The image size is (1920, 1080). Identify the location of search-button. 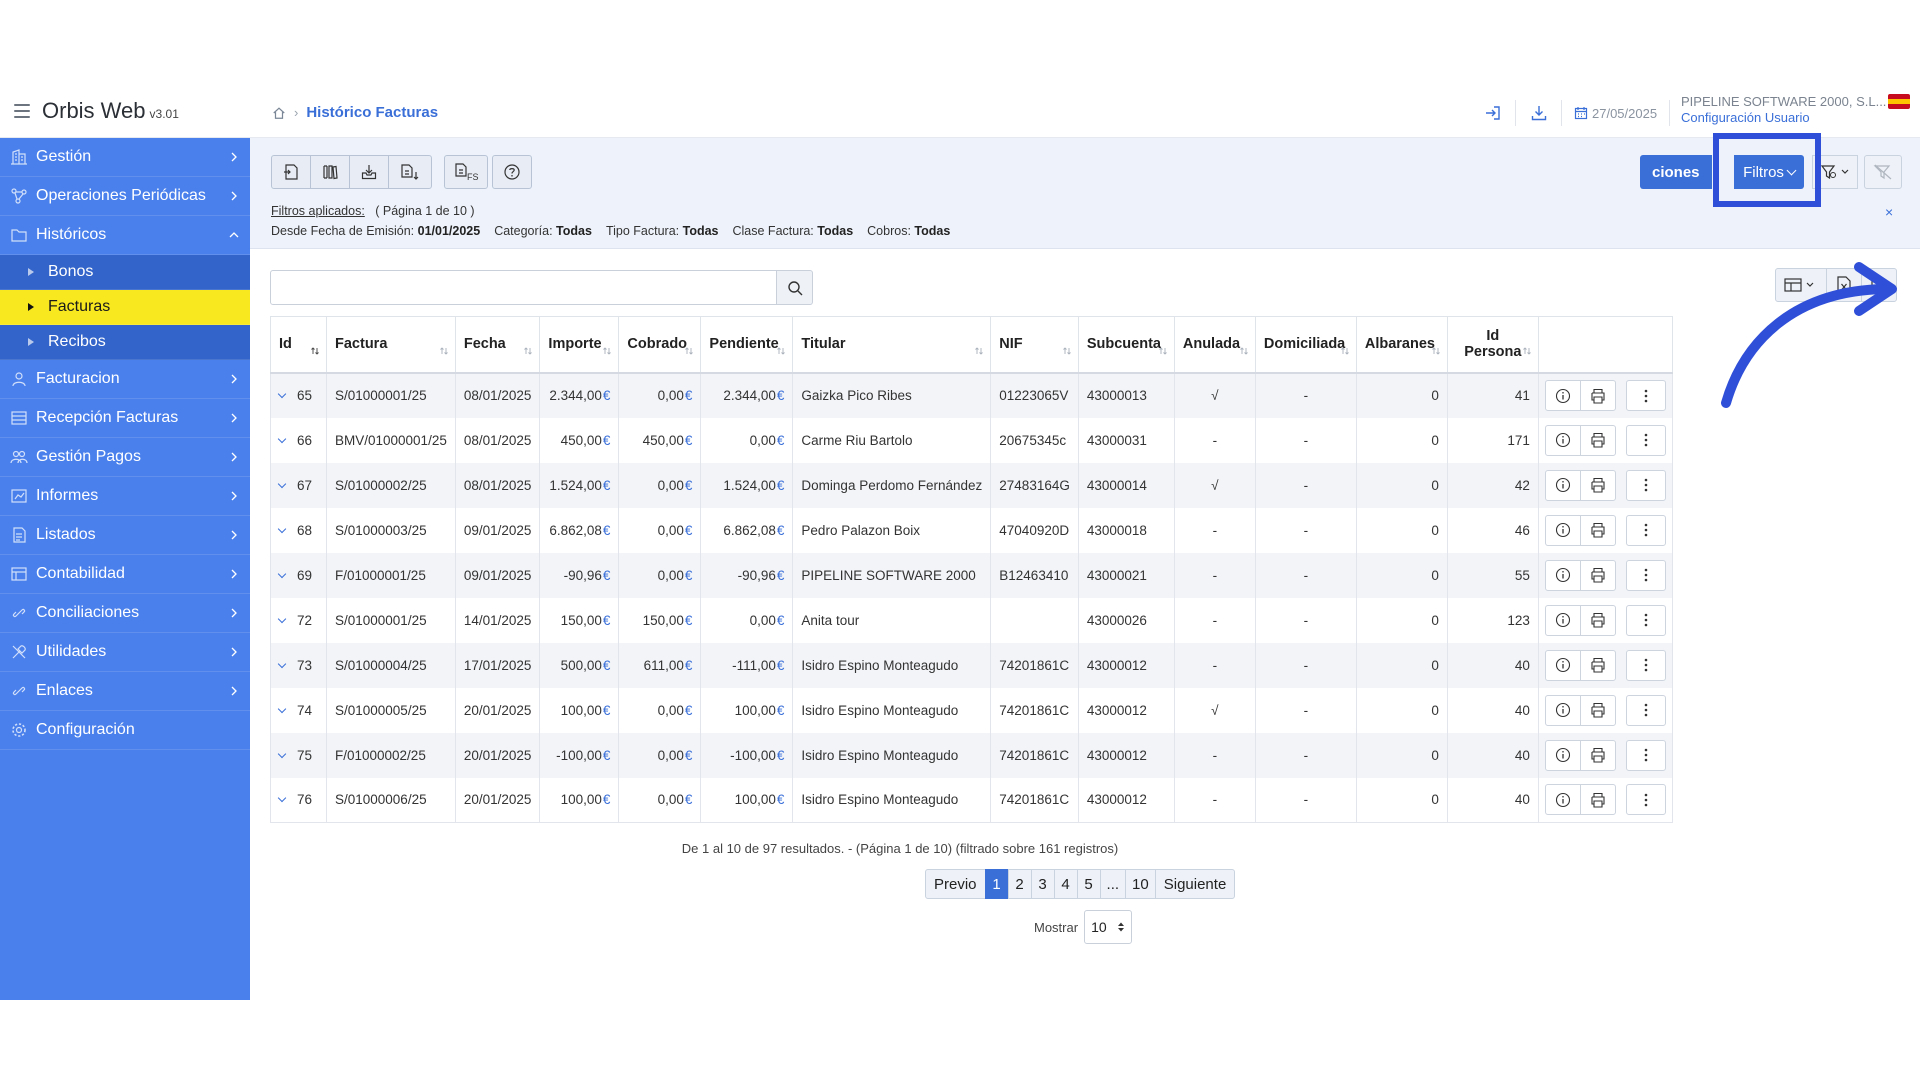
(795, 287).